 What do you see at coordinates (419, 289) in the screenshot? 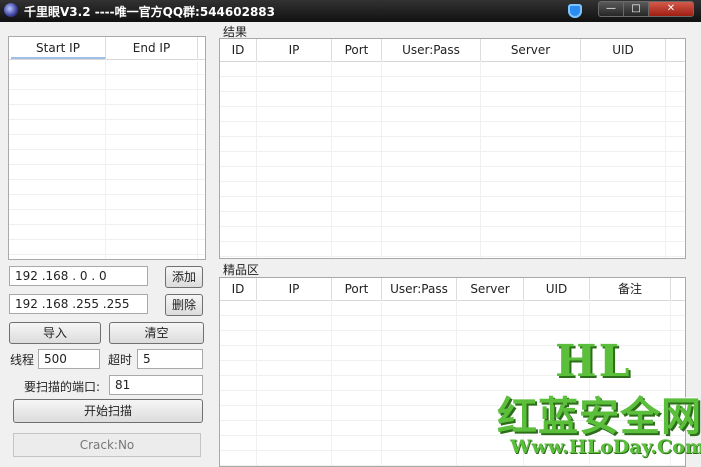
I see `favorites-col-userpass: User:Pass` at bounding box center [419, 289].